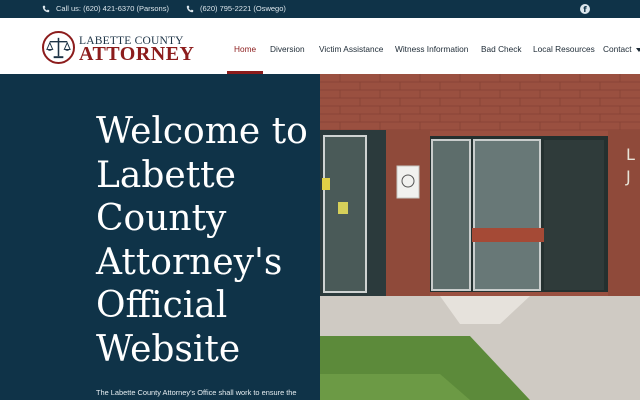 This screenshot has height=400, width=640. Describe the element at coordinates (431, 49) in the screenshot. I see `nav-witness-information: Witness Information` at that location.